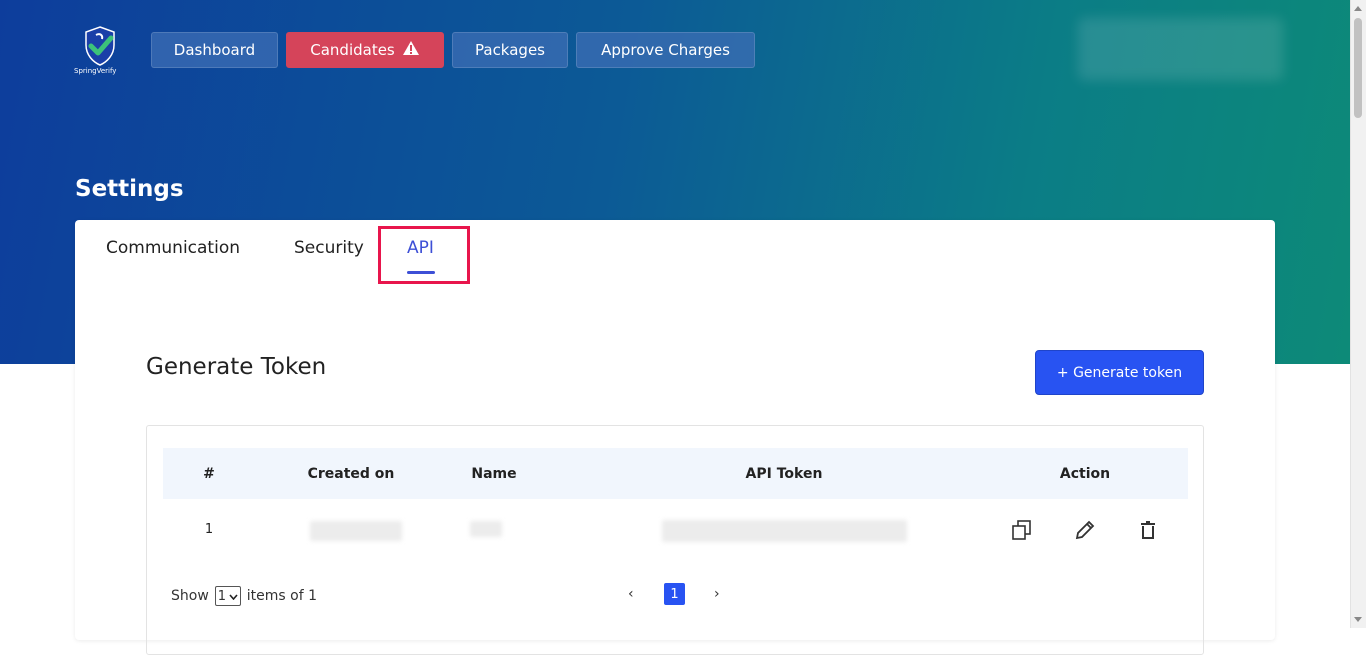  What do you see at coordinates (494, 474) in the screenshot?
I see `column-header-name: Name` at bounding box center [494, 474].